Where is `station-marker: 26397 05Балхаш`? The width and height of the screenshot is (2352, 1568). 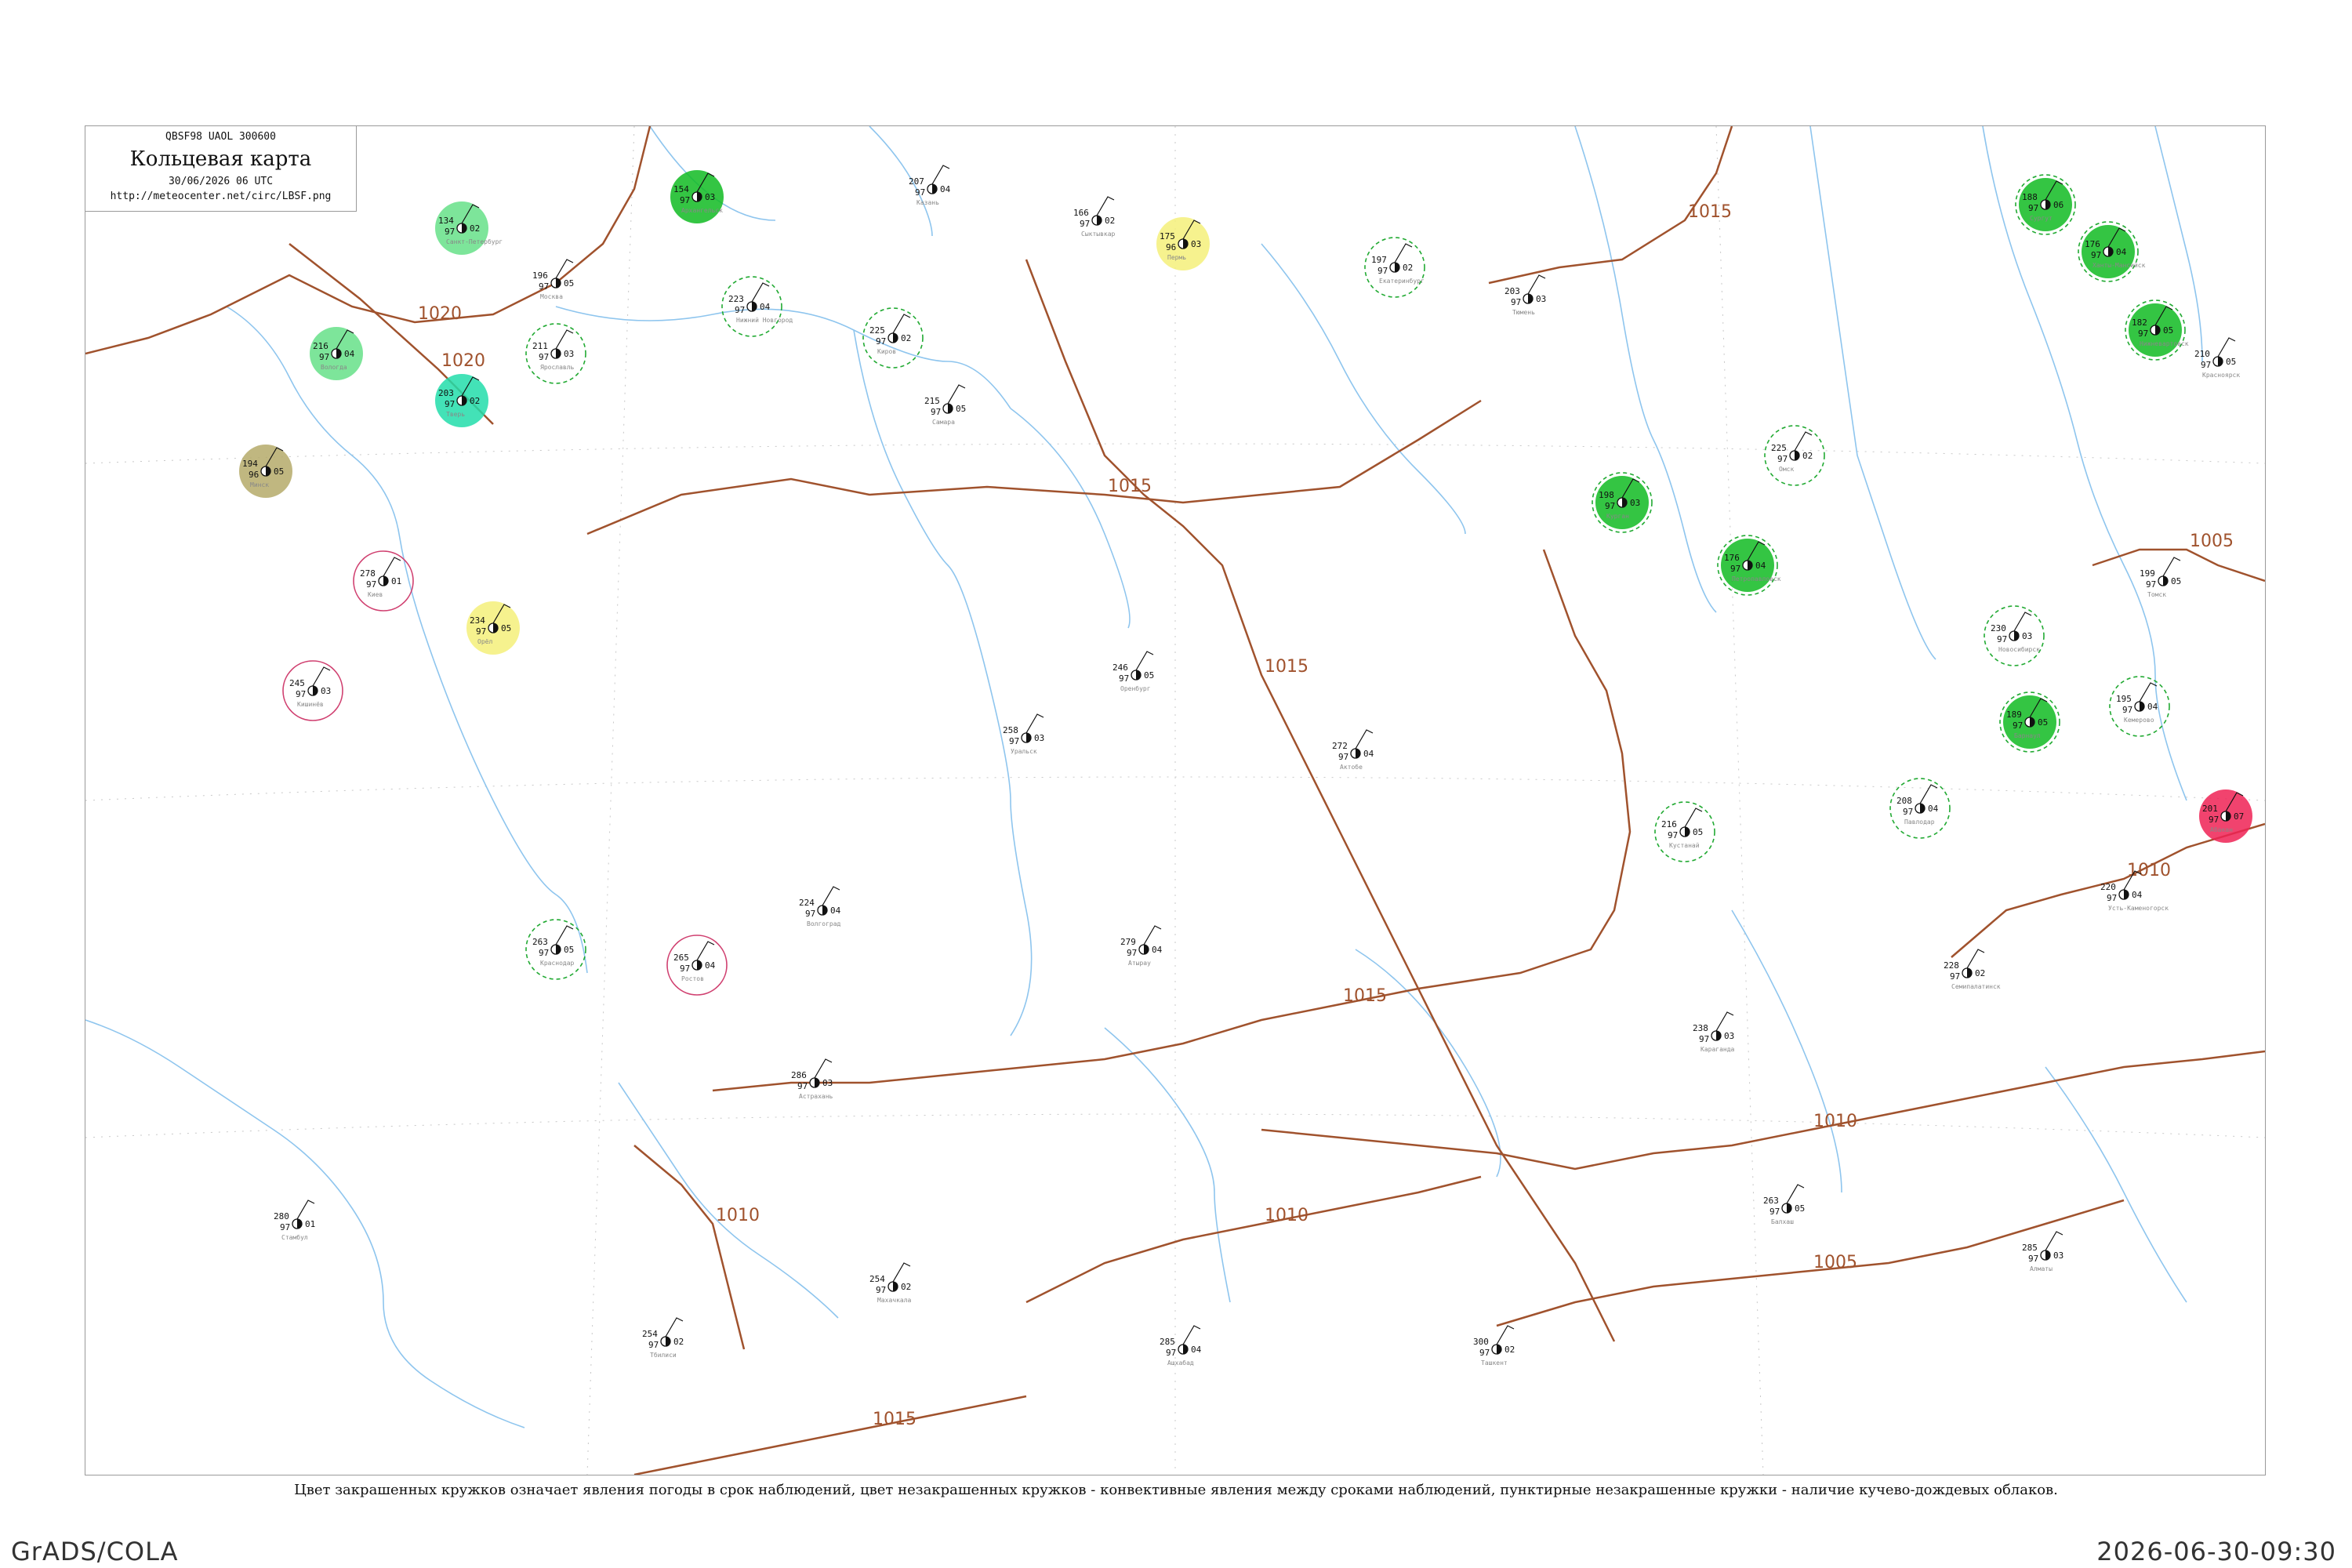 station-marker: 26397 05Балхаш is located at coordinates (1784, 1204).